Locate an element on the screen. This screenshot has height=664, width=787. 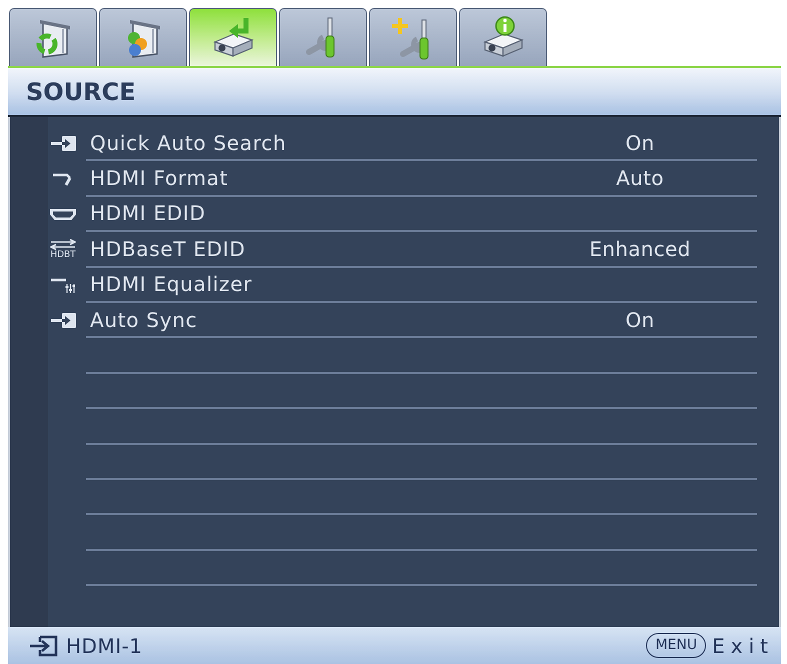
menu-item: HDMI Format is located at coordinates (159, 178).